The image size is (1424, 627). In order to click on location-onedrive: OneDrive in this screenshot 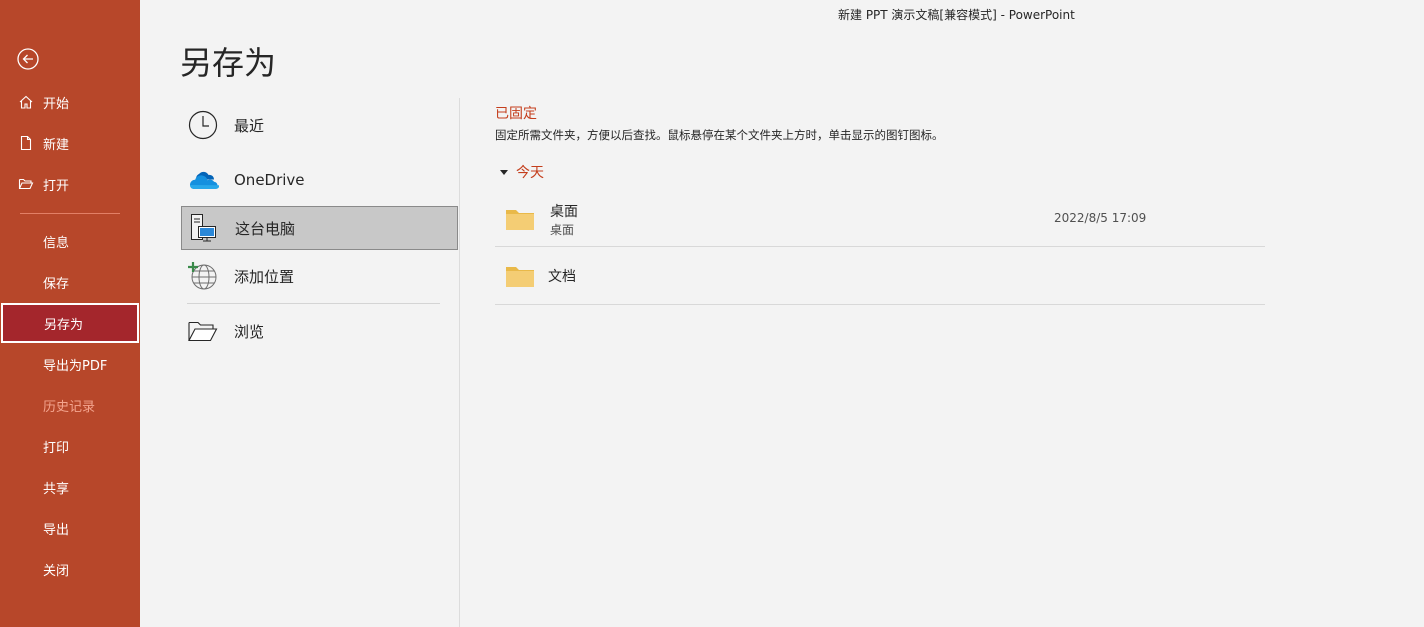, I will do `click(319, 180)`.